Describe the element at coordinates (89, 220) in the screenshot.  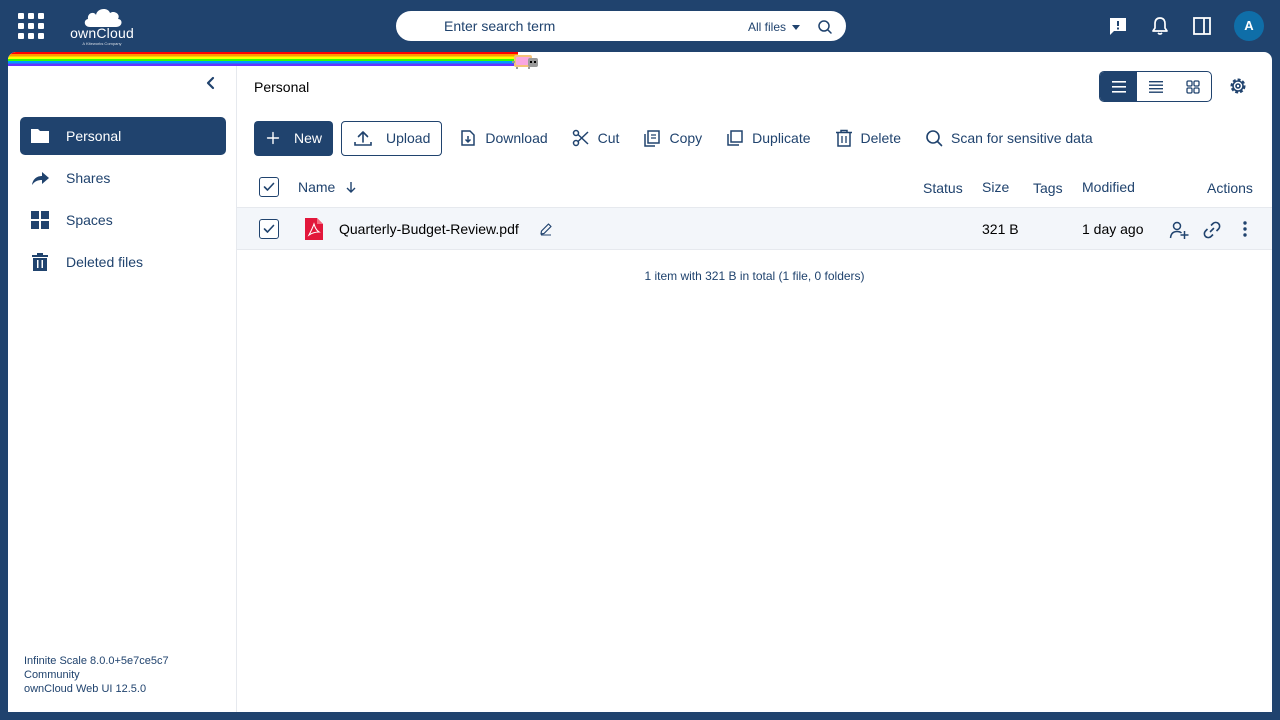
I see `sidebar-item-label: Spaces` at that location.